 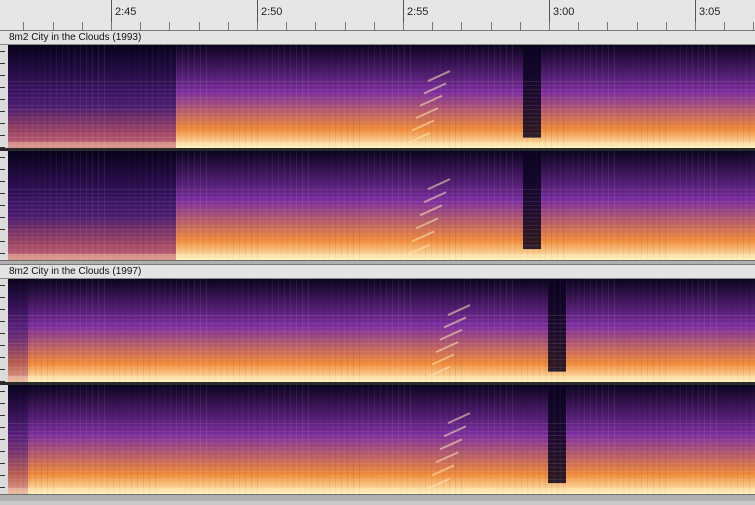 I want to click on track-resize-handle, so click(x=377, y=497).